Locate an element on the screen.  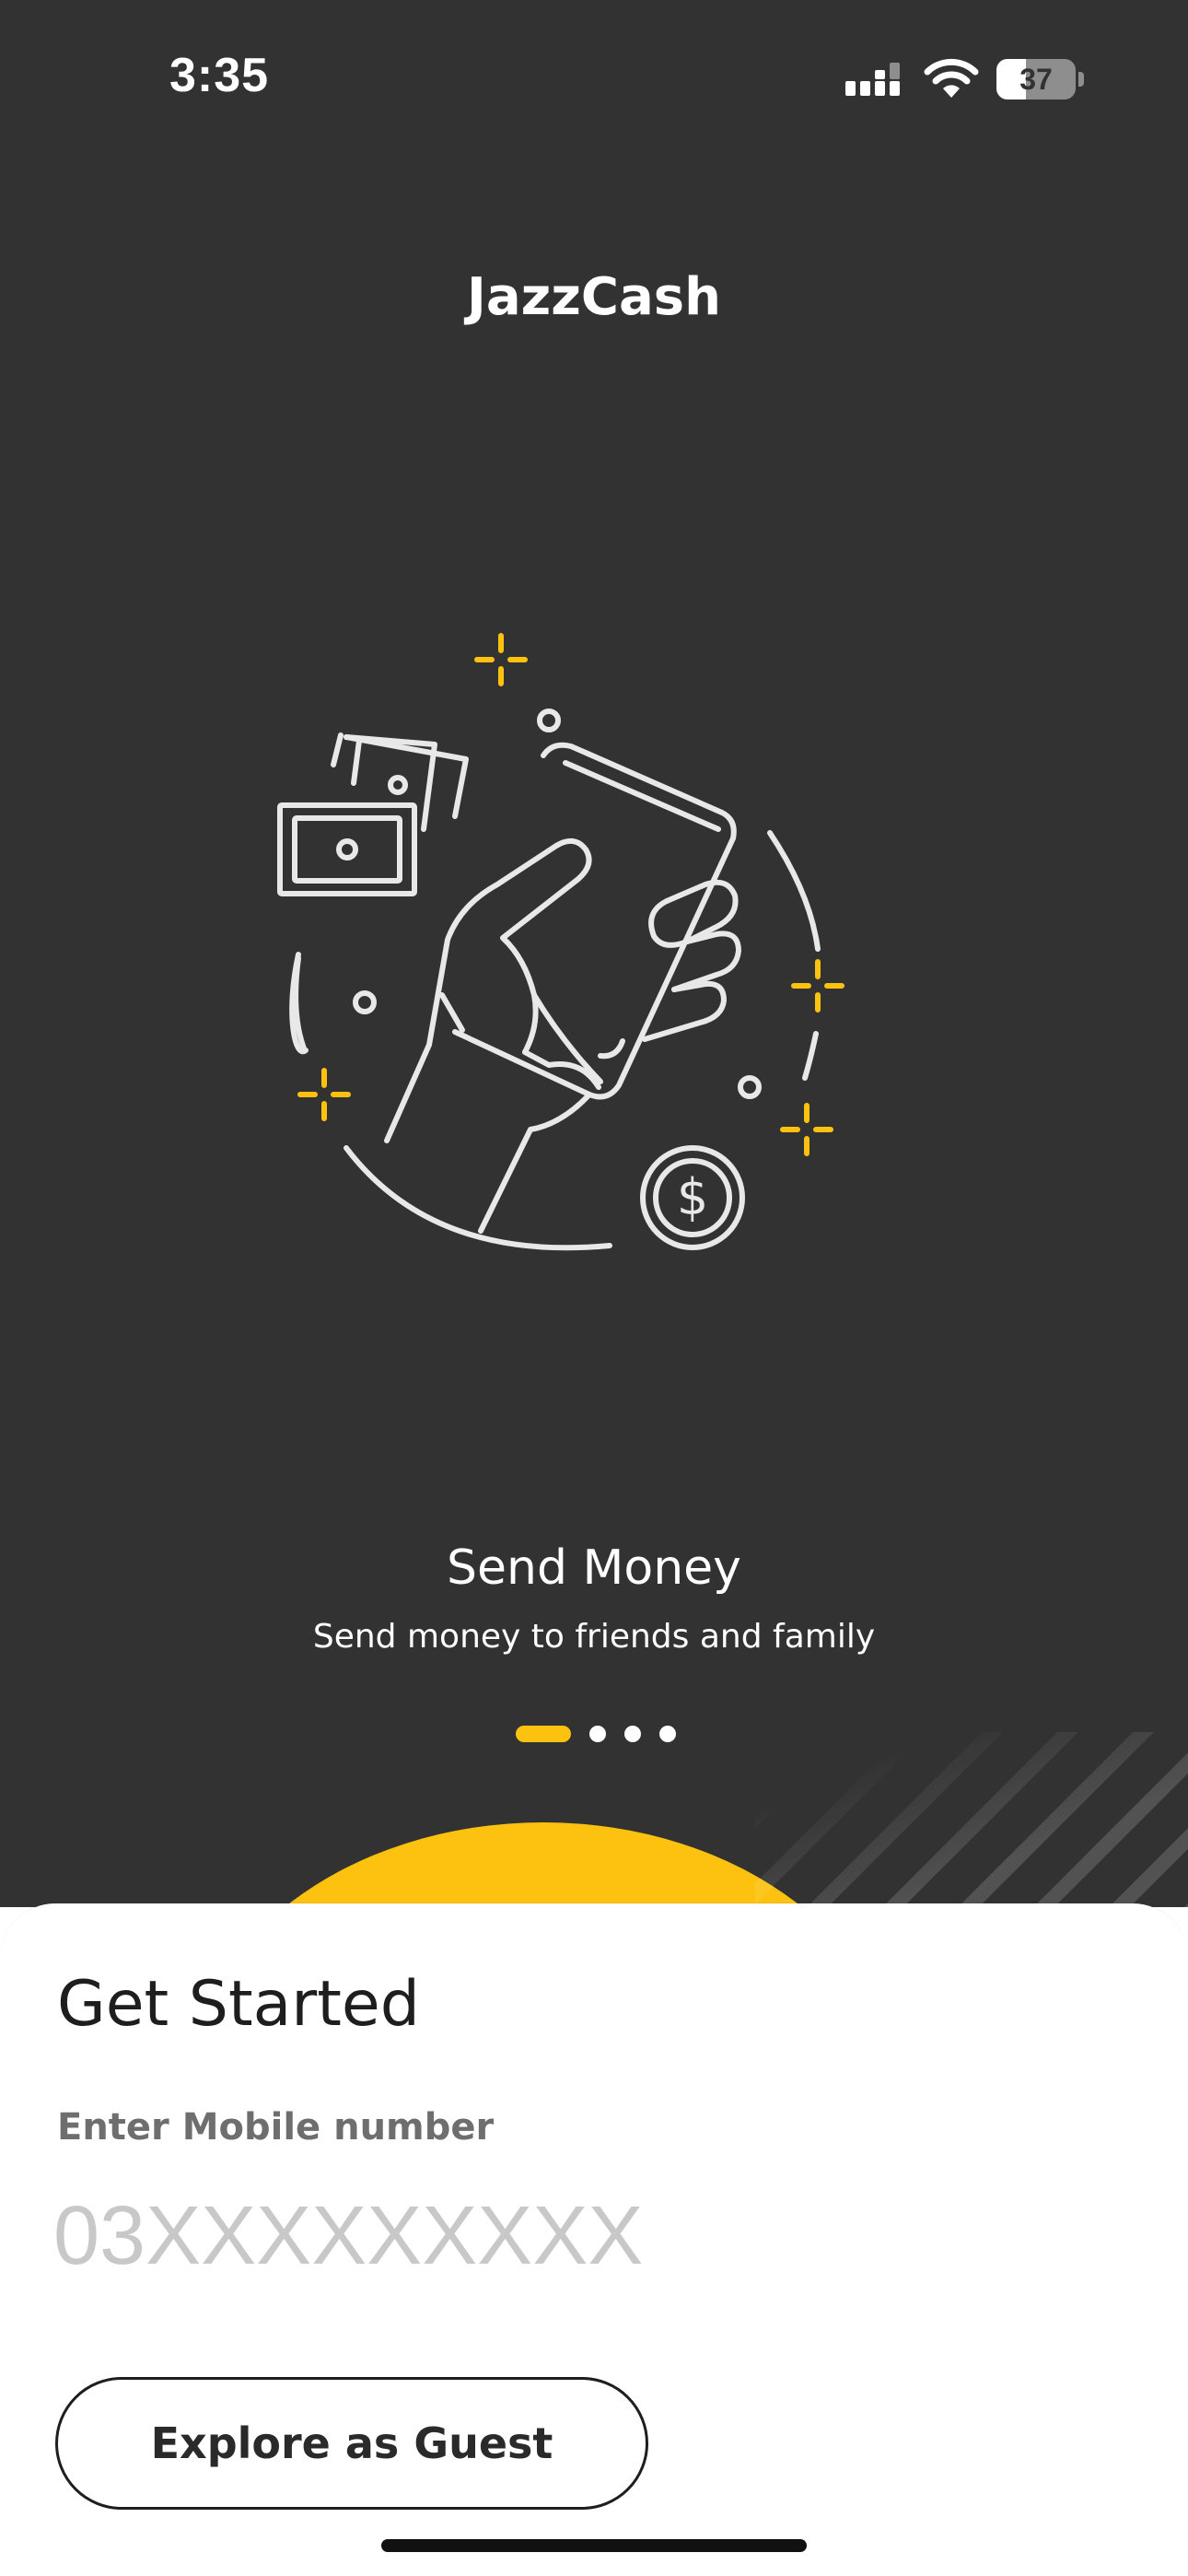
dollar-sign-glyph: $ is located at coordinates (692, 1197).